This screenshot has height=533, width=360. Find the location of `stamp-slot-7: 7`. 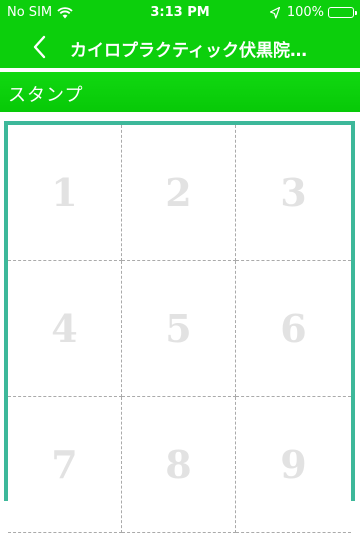

stamp-slot-7: 7 is located at coordinates (65, 465).